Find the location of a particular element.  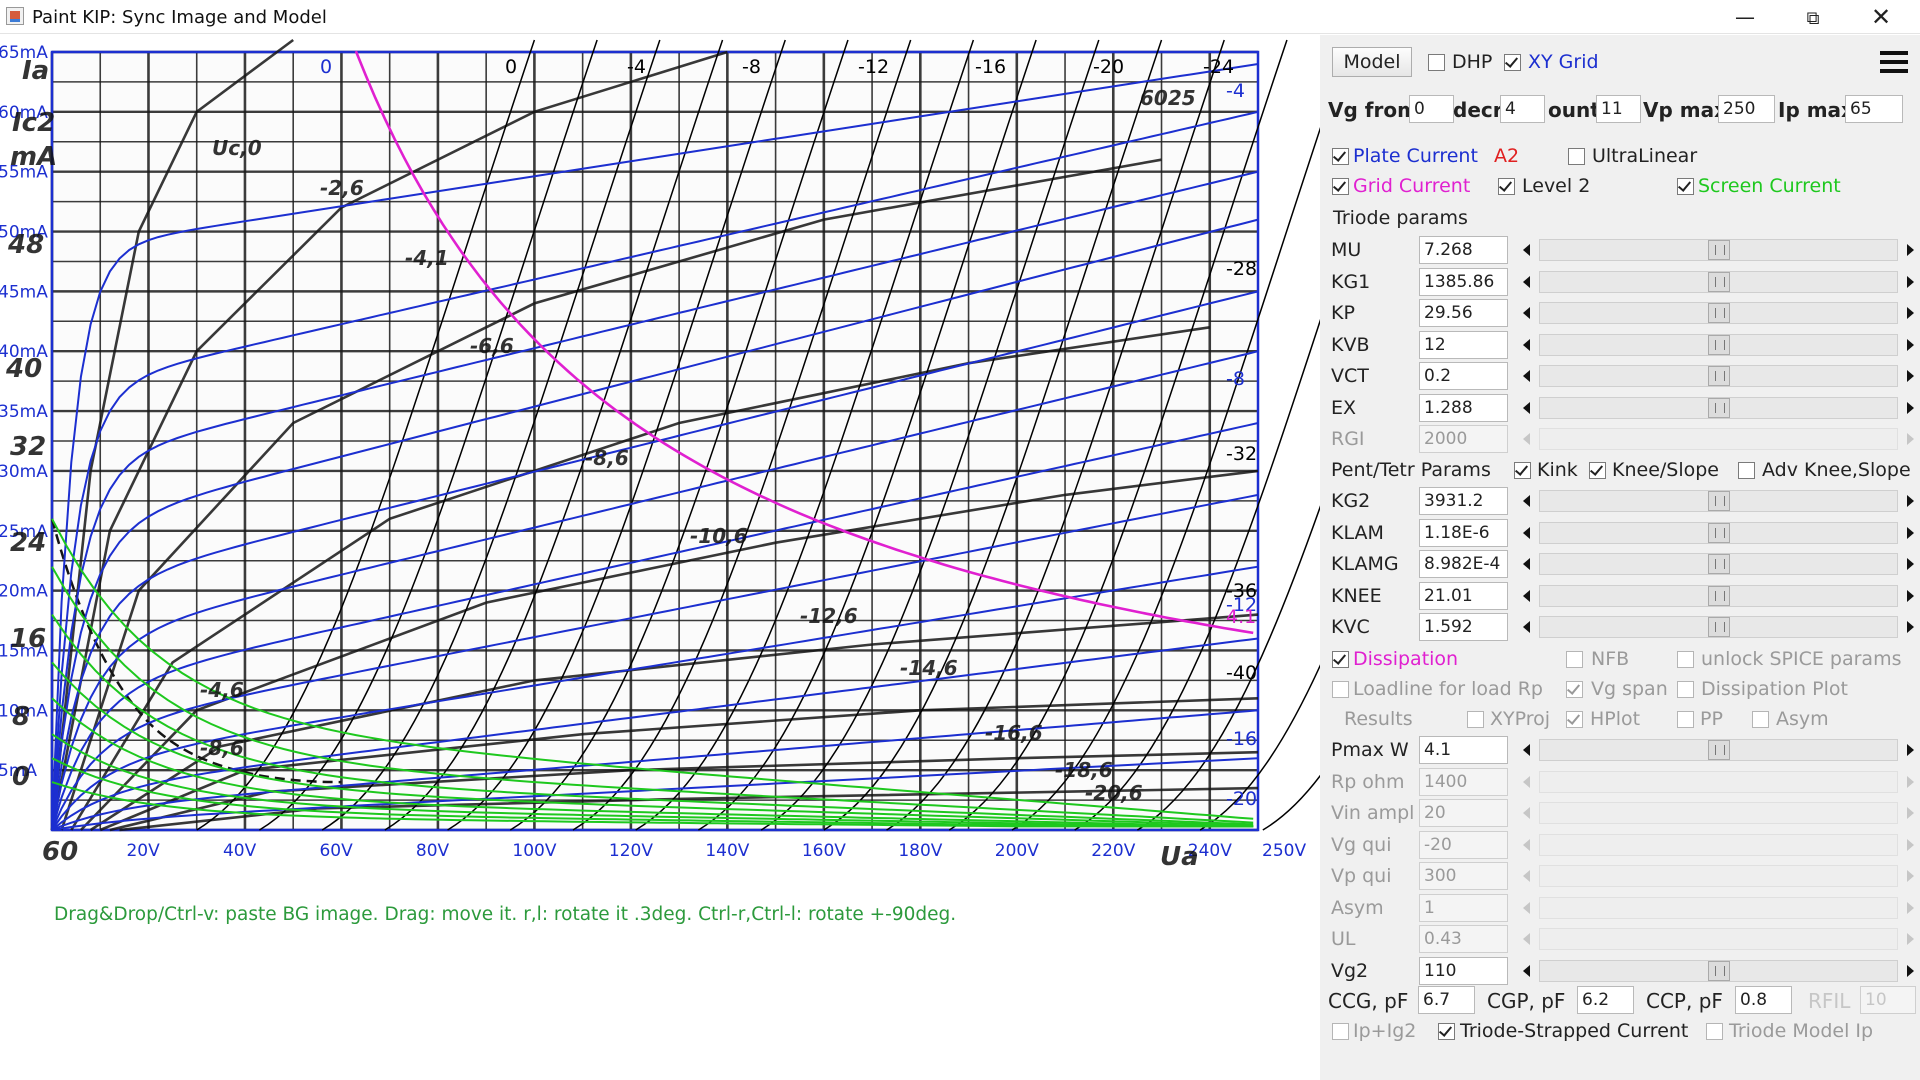

kg1-field: 1385.86 is located at coordinates (1463, 281).